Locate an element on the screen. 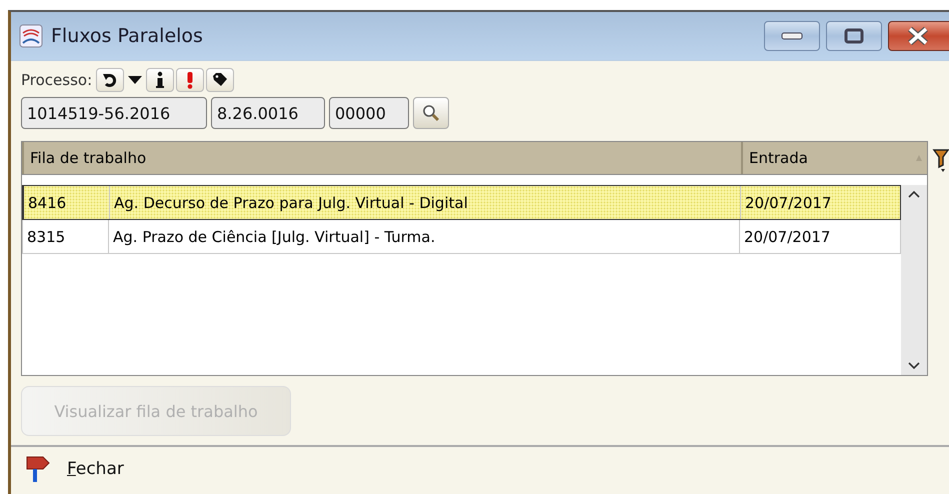 The height and width of the screenshot is (494, 949). exclamation-icon is located at coordinates (190, 80).